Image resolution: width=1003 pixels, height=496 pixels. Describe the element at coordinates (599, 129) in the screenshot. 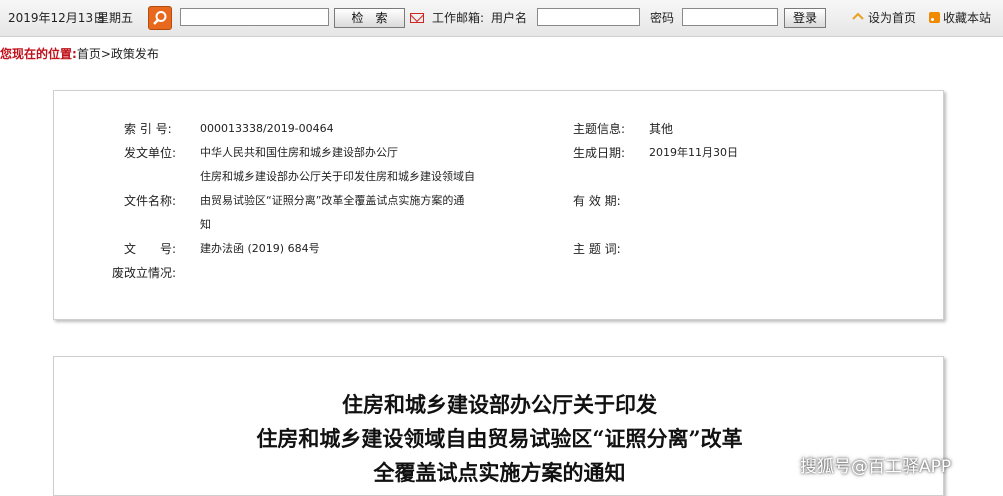

I see `topic-label: 主题信息:` at that location.